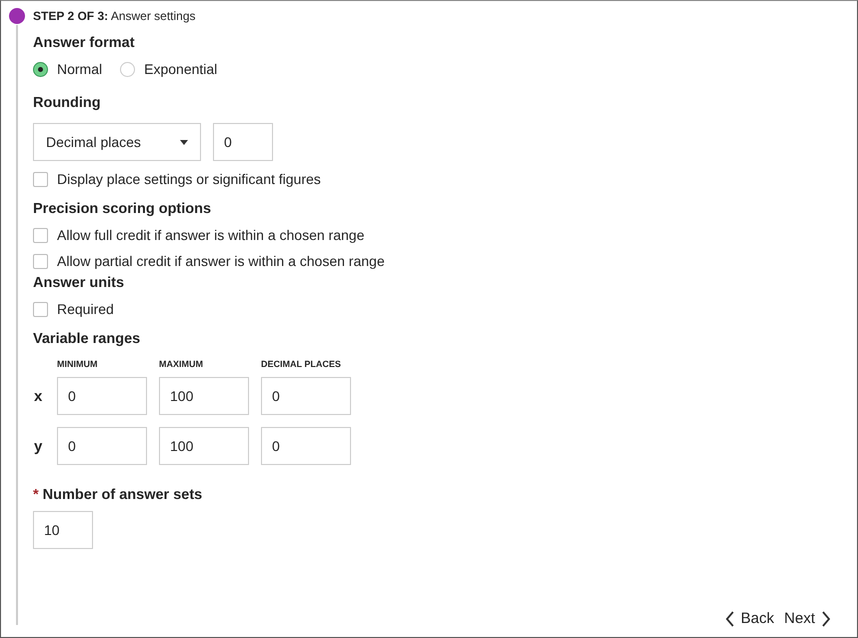 The width and height of the screenshot is (858, 638). What do you see at coordinates (77, 364) in the screenshot?
I see `column-header: MINIMUM` at bounding box center [77, 364].